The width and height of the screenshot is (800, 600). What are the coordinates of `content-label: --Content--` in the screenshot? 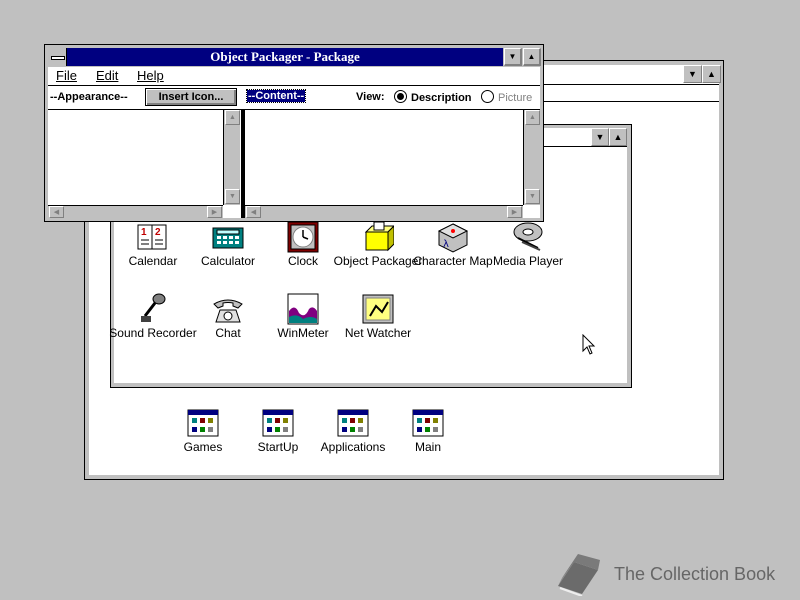 It's located at (276, 96).